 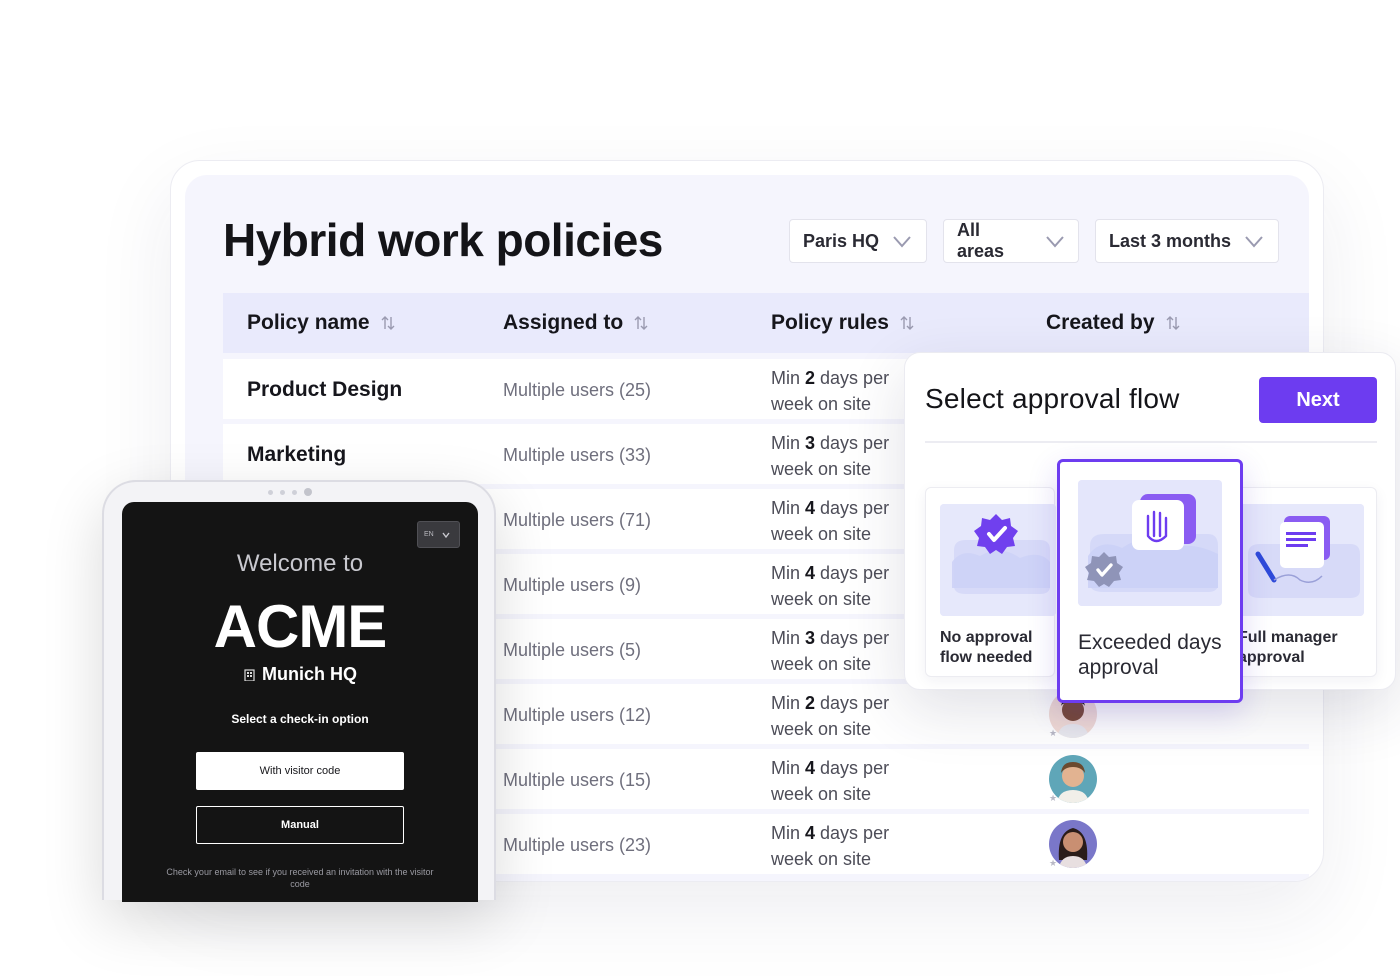 I want to click on location-filter-label: Paris HQ, so click(x=841, y=240).